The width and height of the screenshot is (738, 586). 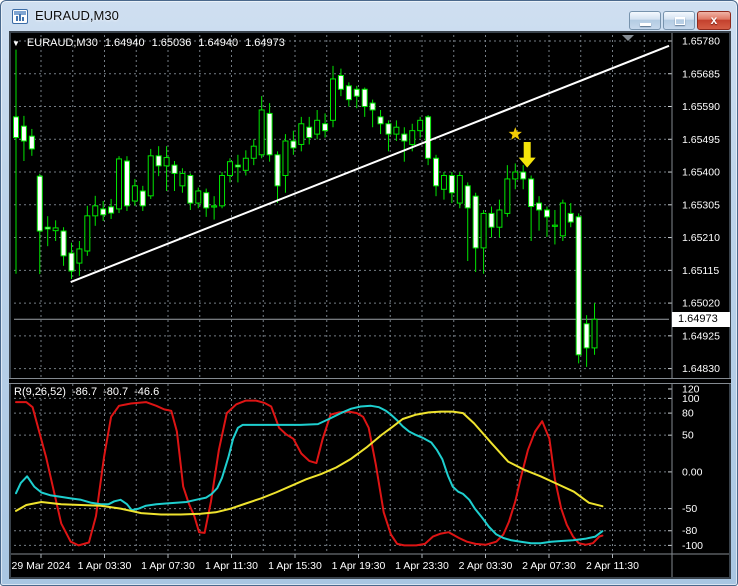 What do you see at coordinates (700, 271) in the screenshot?
I see `price-axis-label: 1.65115` at bounding box center [700, 271].